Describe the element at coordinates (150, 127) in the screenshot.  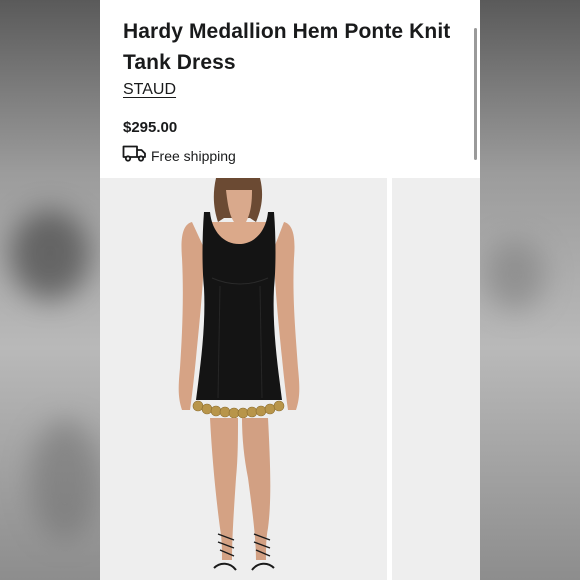
I see `product-price: $295.00` at that location.